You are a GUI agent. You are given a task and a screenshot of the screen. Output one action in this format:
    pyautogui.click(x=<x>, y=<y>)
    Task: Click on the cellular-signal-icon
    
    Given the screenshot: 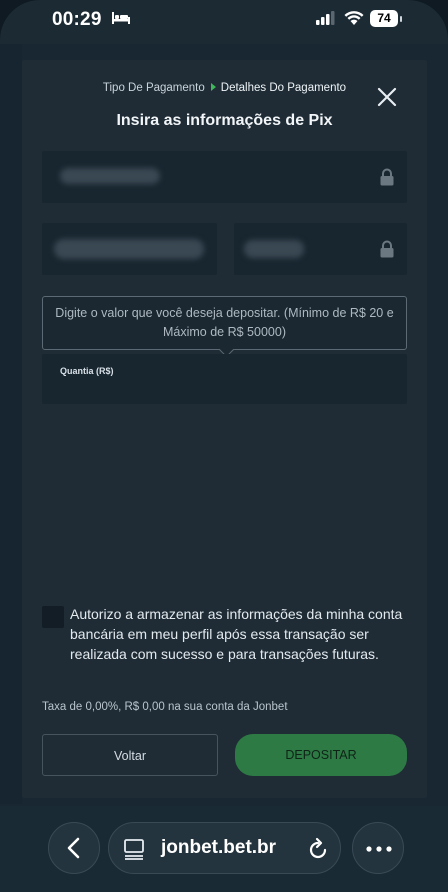 What is the action you would take?
    pyautogui.click(x=325, y=18)
    